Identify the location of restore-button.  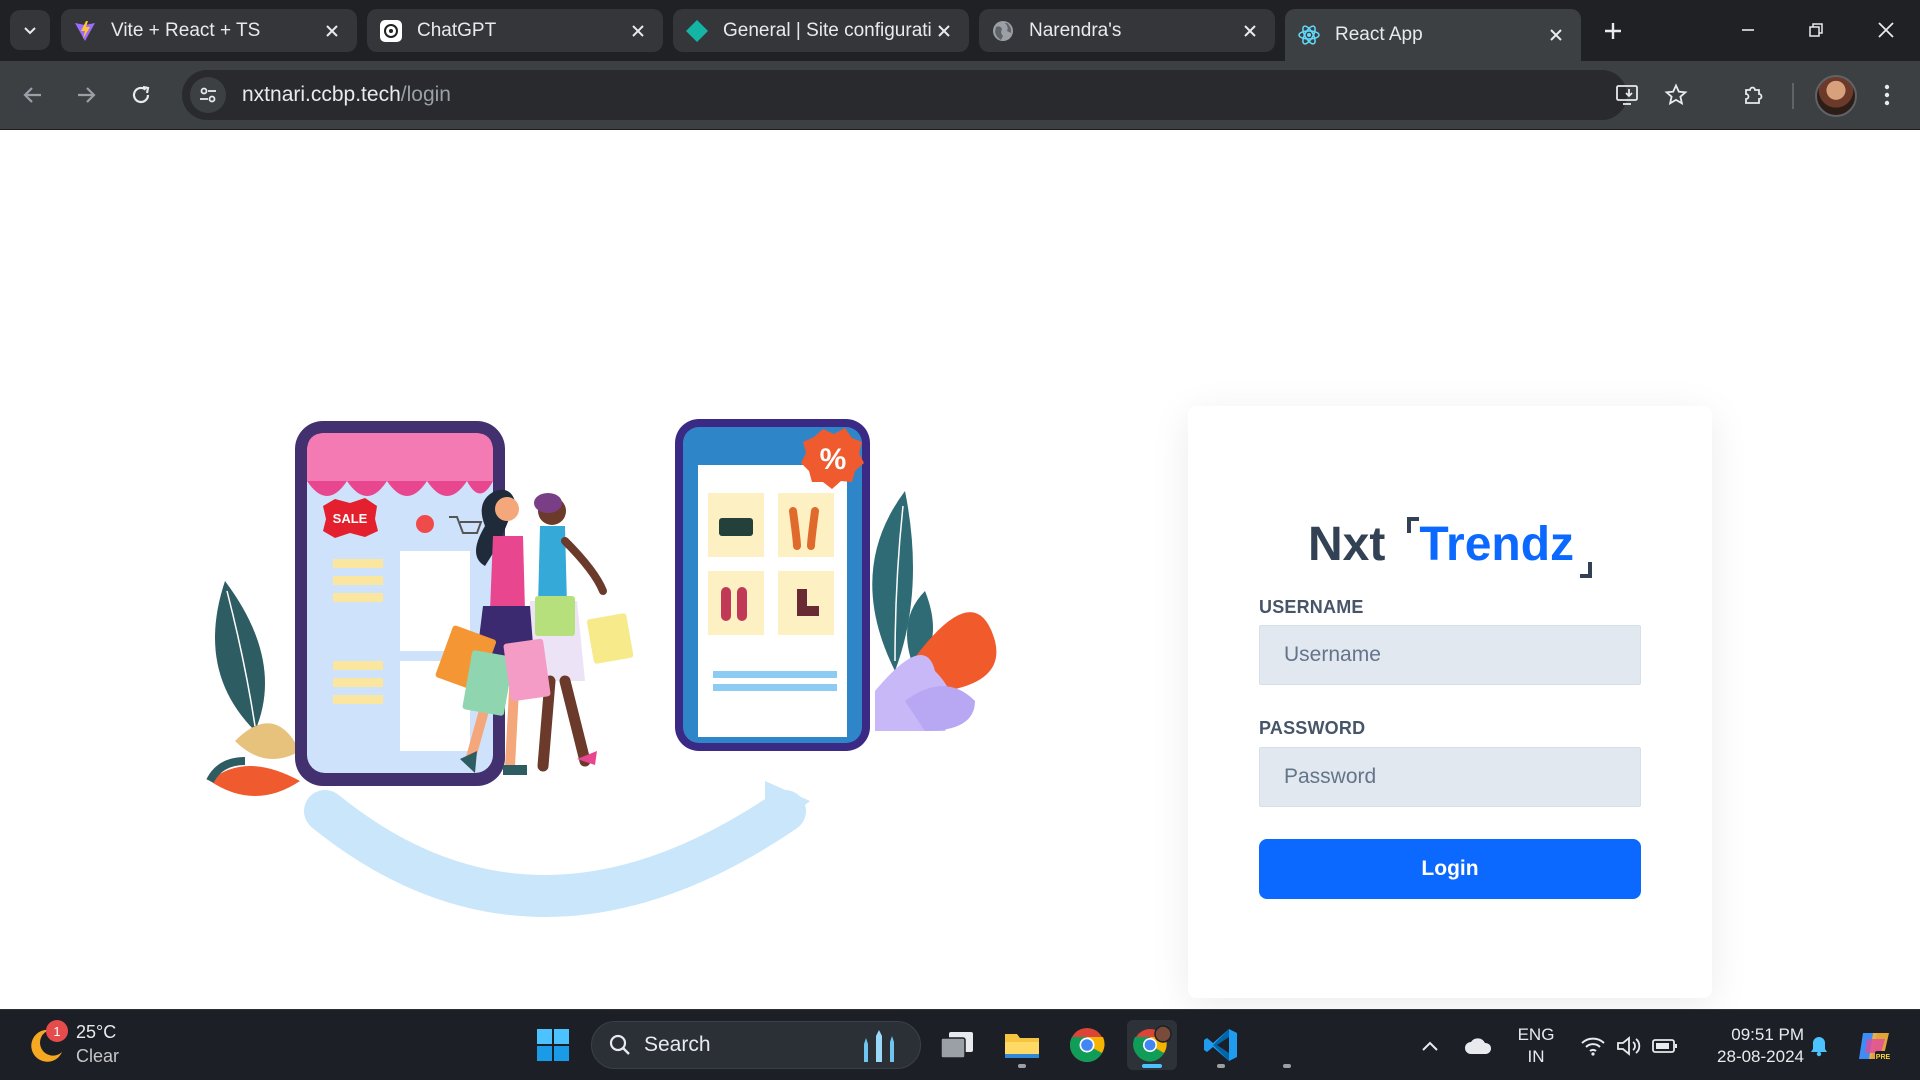
(1816, 30).